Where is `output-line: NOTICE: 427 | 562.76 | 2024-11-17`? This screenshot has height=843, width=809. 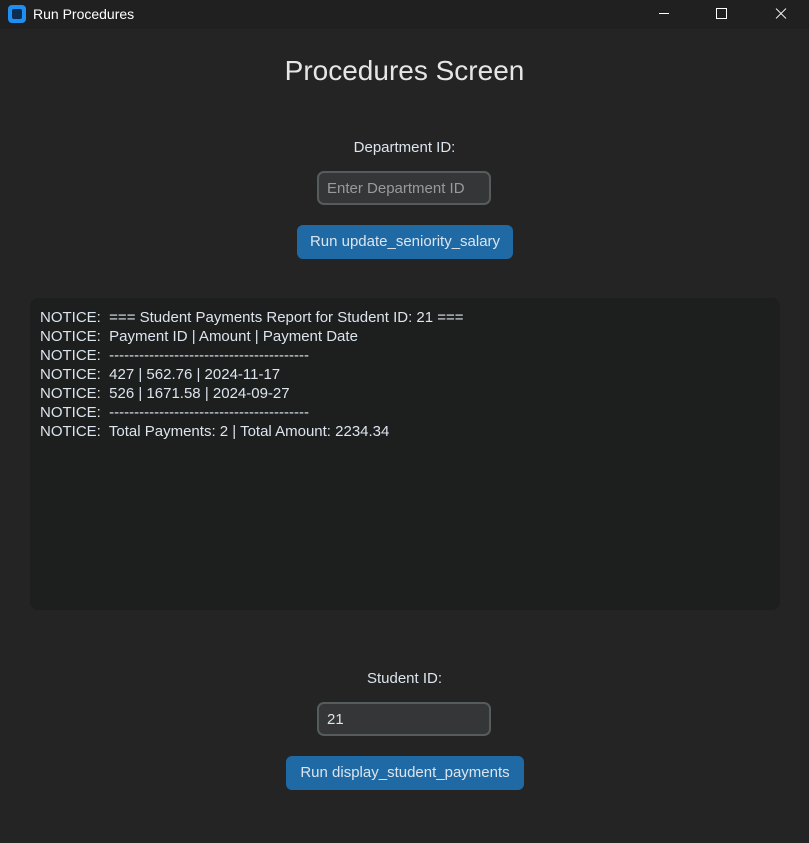
output-line: NOTICE: 427 | 562.76 | 2024-11-17 is located at coordinates (160, 374).